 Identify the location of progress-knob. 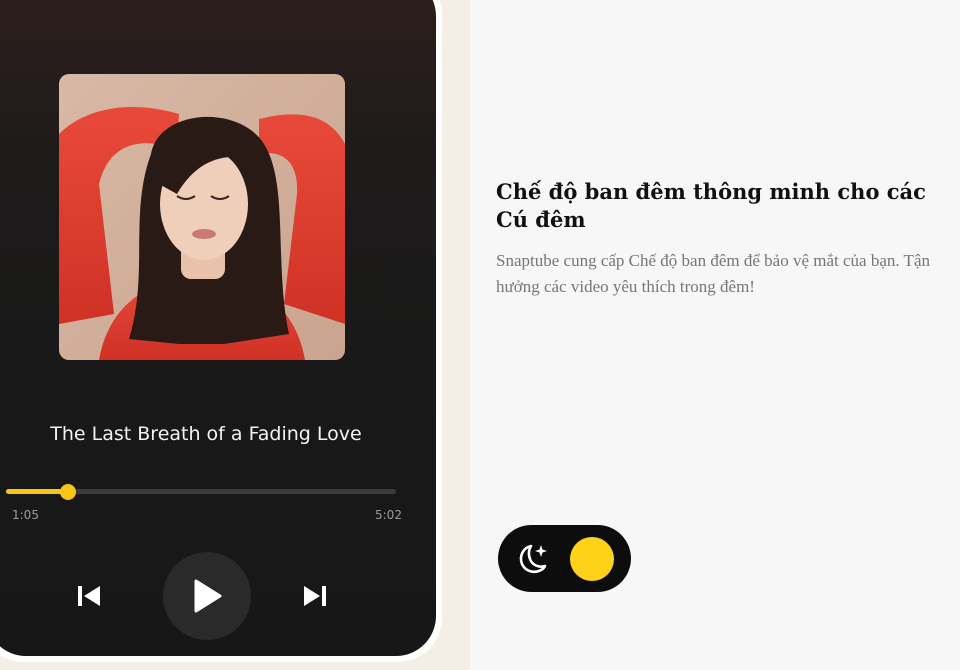
(68, 492).